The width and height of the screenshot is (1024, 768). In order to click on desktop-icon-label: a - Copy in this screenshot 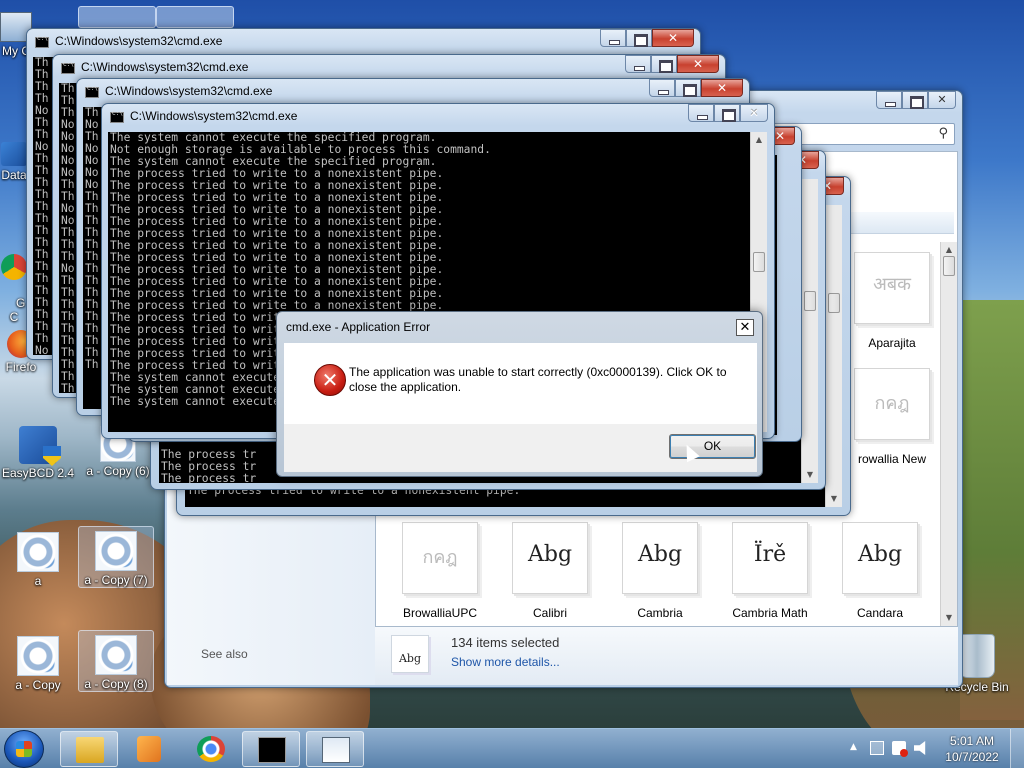, I will do `click(38, 685)`.